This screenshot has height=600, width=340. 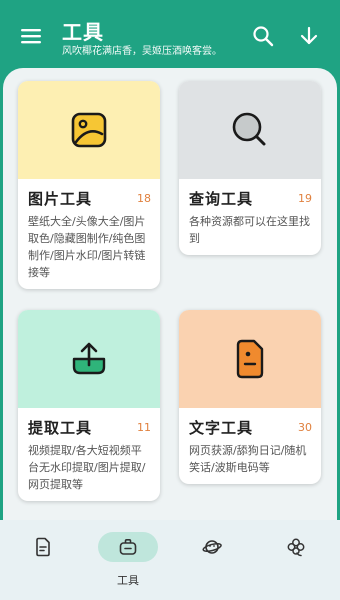 I want to click on nav-item-tools: 工具, so click(x=128, y=559).